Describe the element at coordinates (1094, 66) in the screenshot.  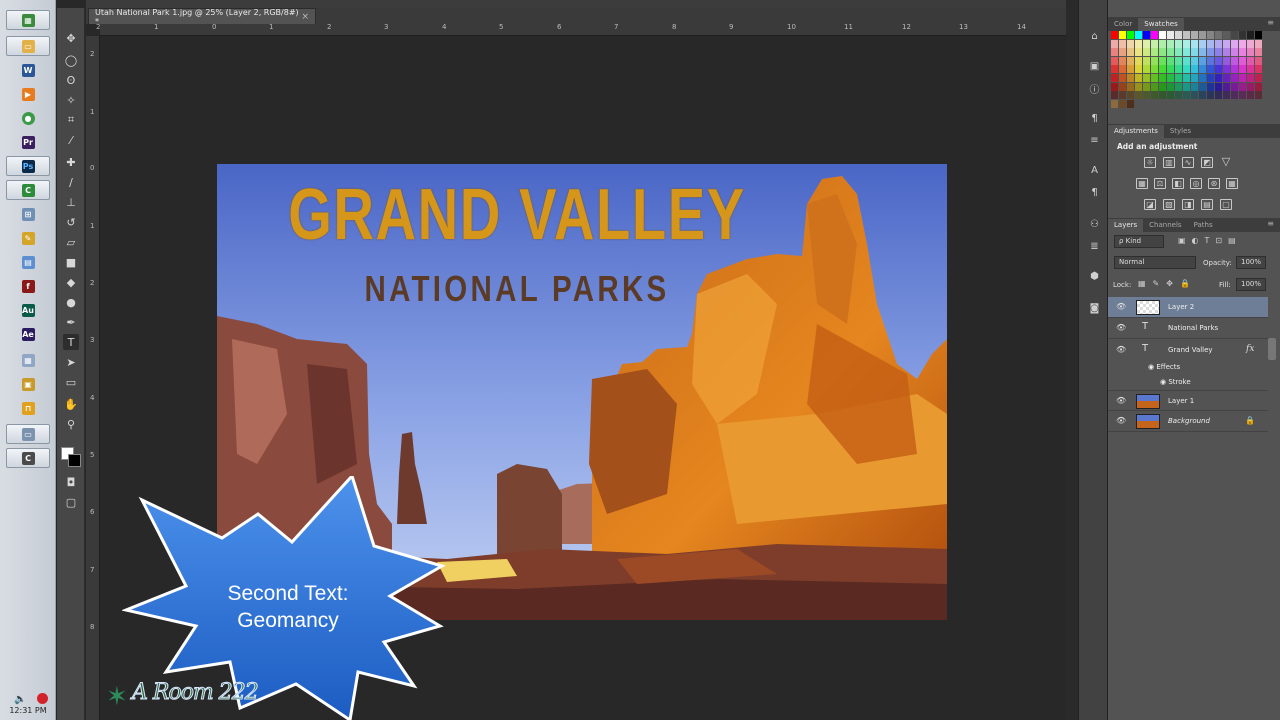
I see `actions-icon: ▣` at that location.